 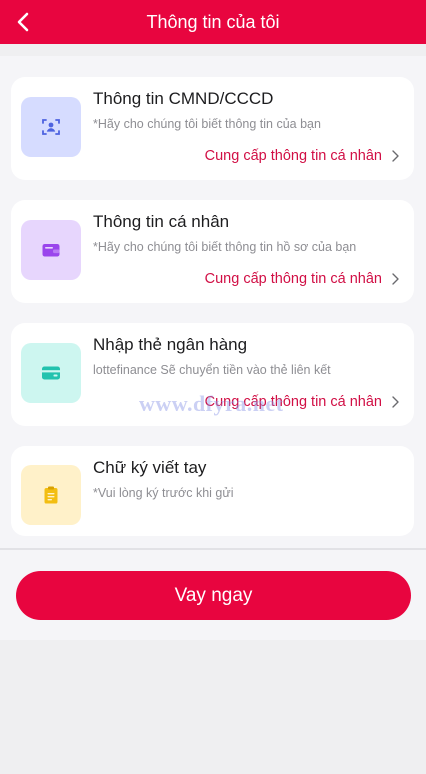 I want to click on bank-card-icon, so click(x=51, y=373).